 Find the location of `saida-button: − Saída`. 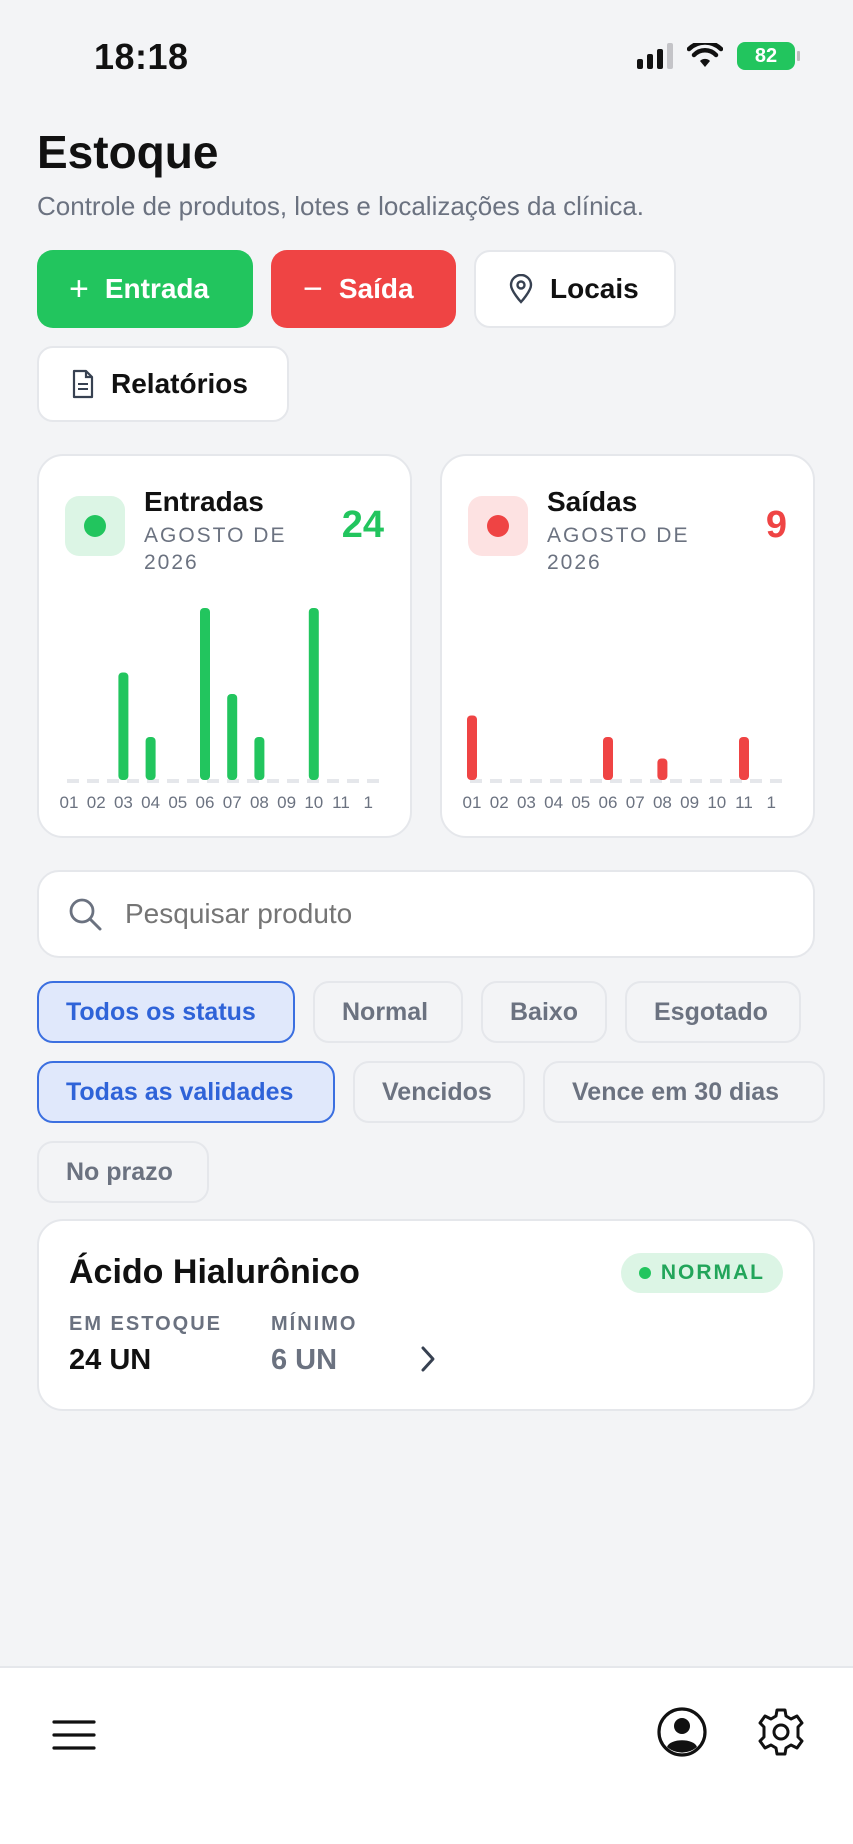

saida-button: − Saída is located at coordinates (363, 289).